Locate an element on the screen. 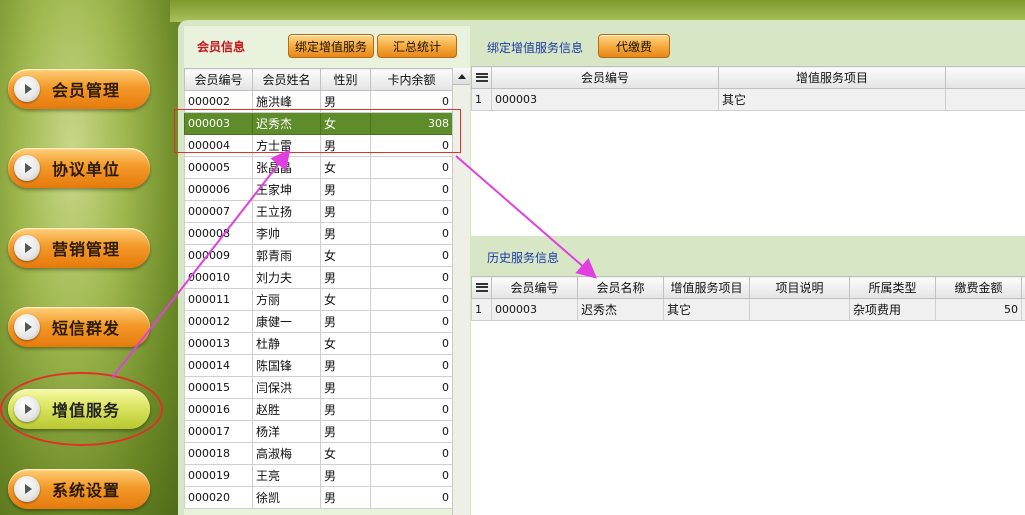 Image resolution: width=1025 pixels, height=515 pixels. col-history-description: 项目说明 is located at coordinates (799, 287).